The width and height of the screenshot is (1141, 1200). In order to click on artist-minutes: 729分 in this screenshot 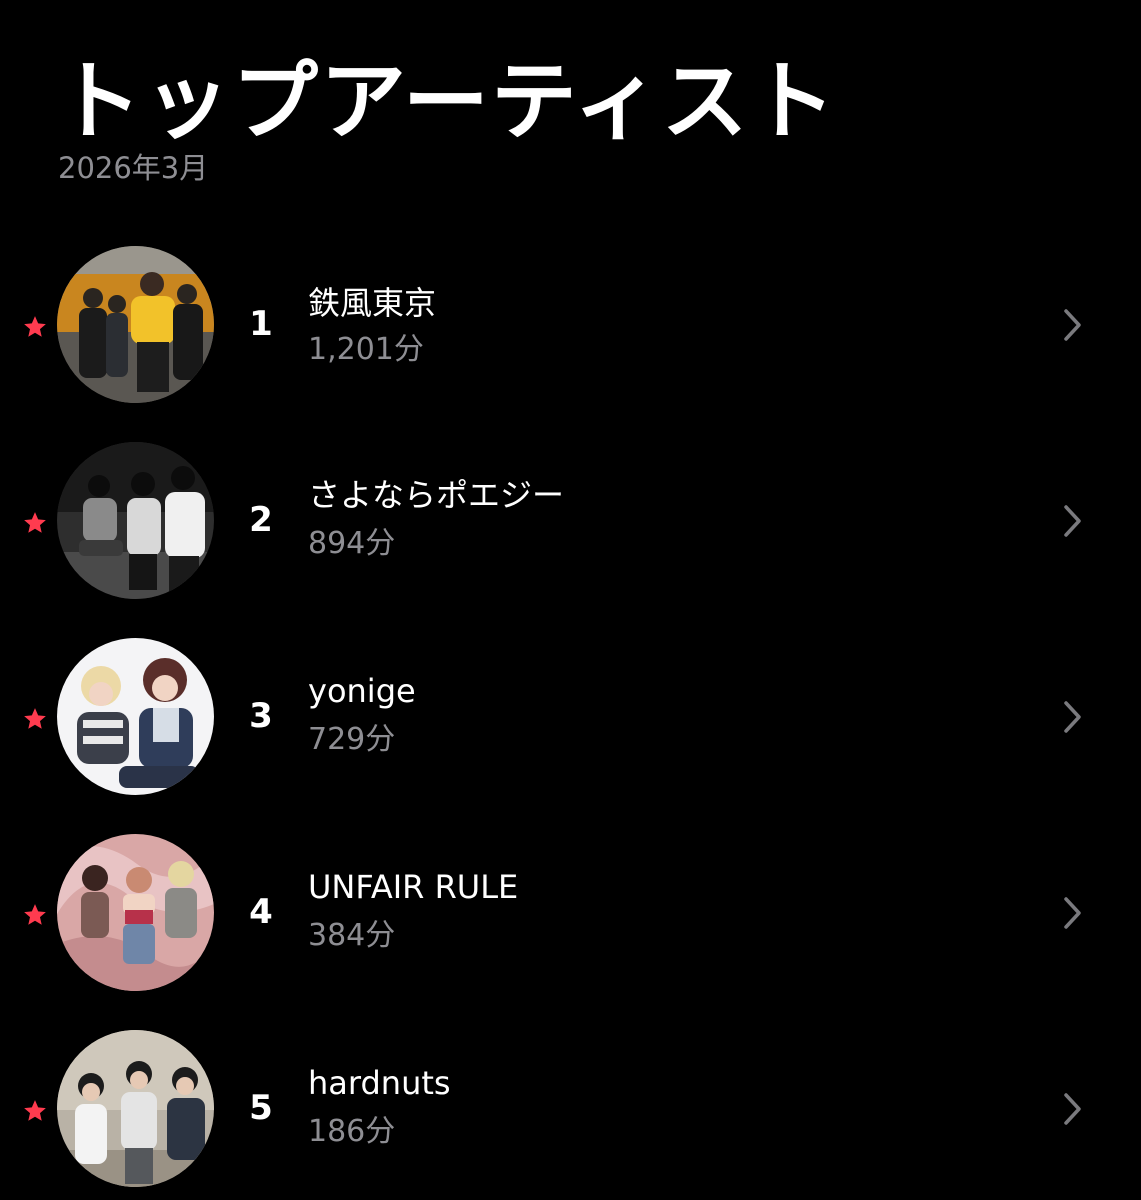, I will do `click(352, 739)`.